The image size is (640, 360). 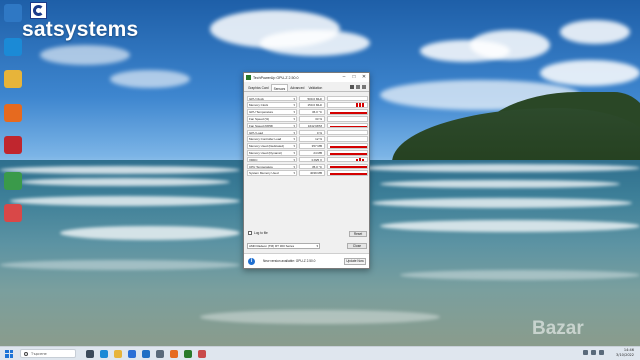 I want to click on sensor-label: Fan Speed (%) ▾, so click(x=272, y=118).